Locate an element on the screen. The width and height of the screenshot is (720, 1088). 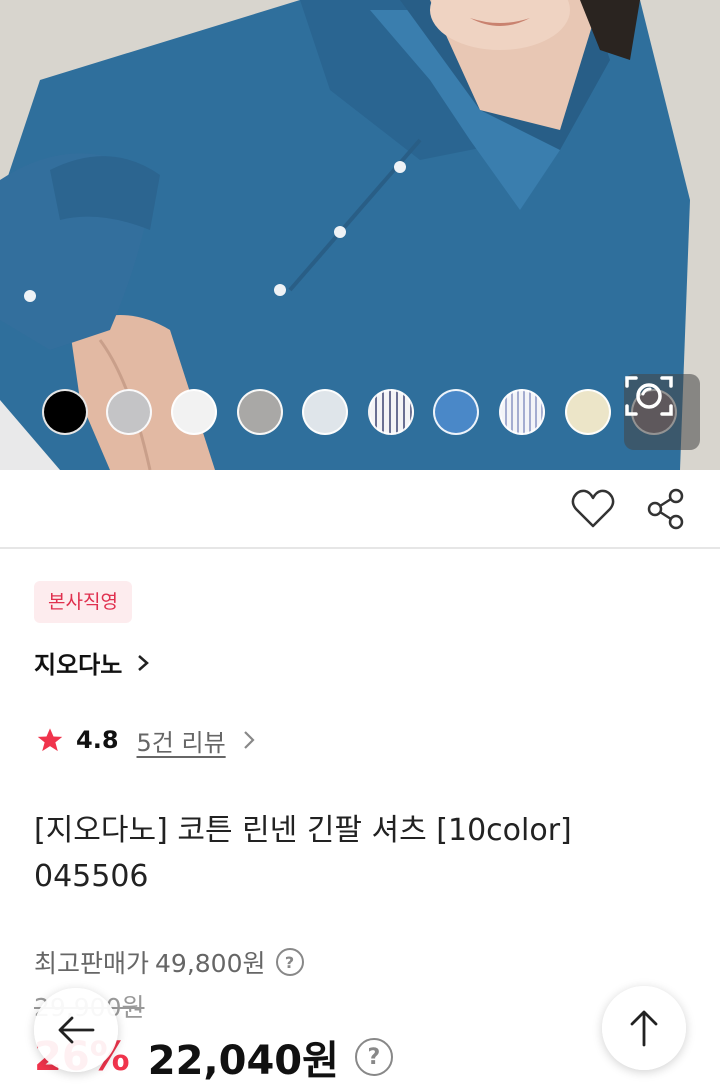
max-price-value: 49,800원 is located at coordinates (210, 963).